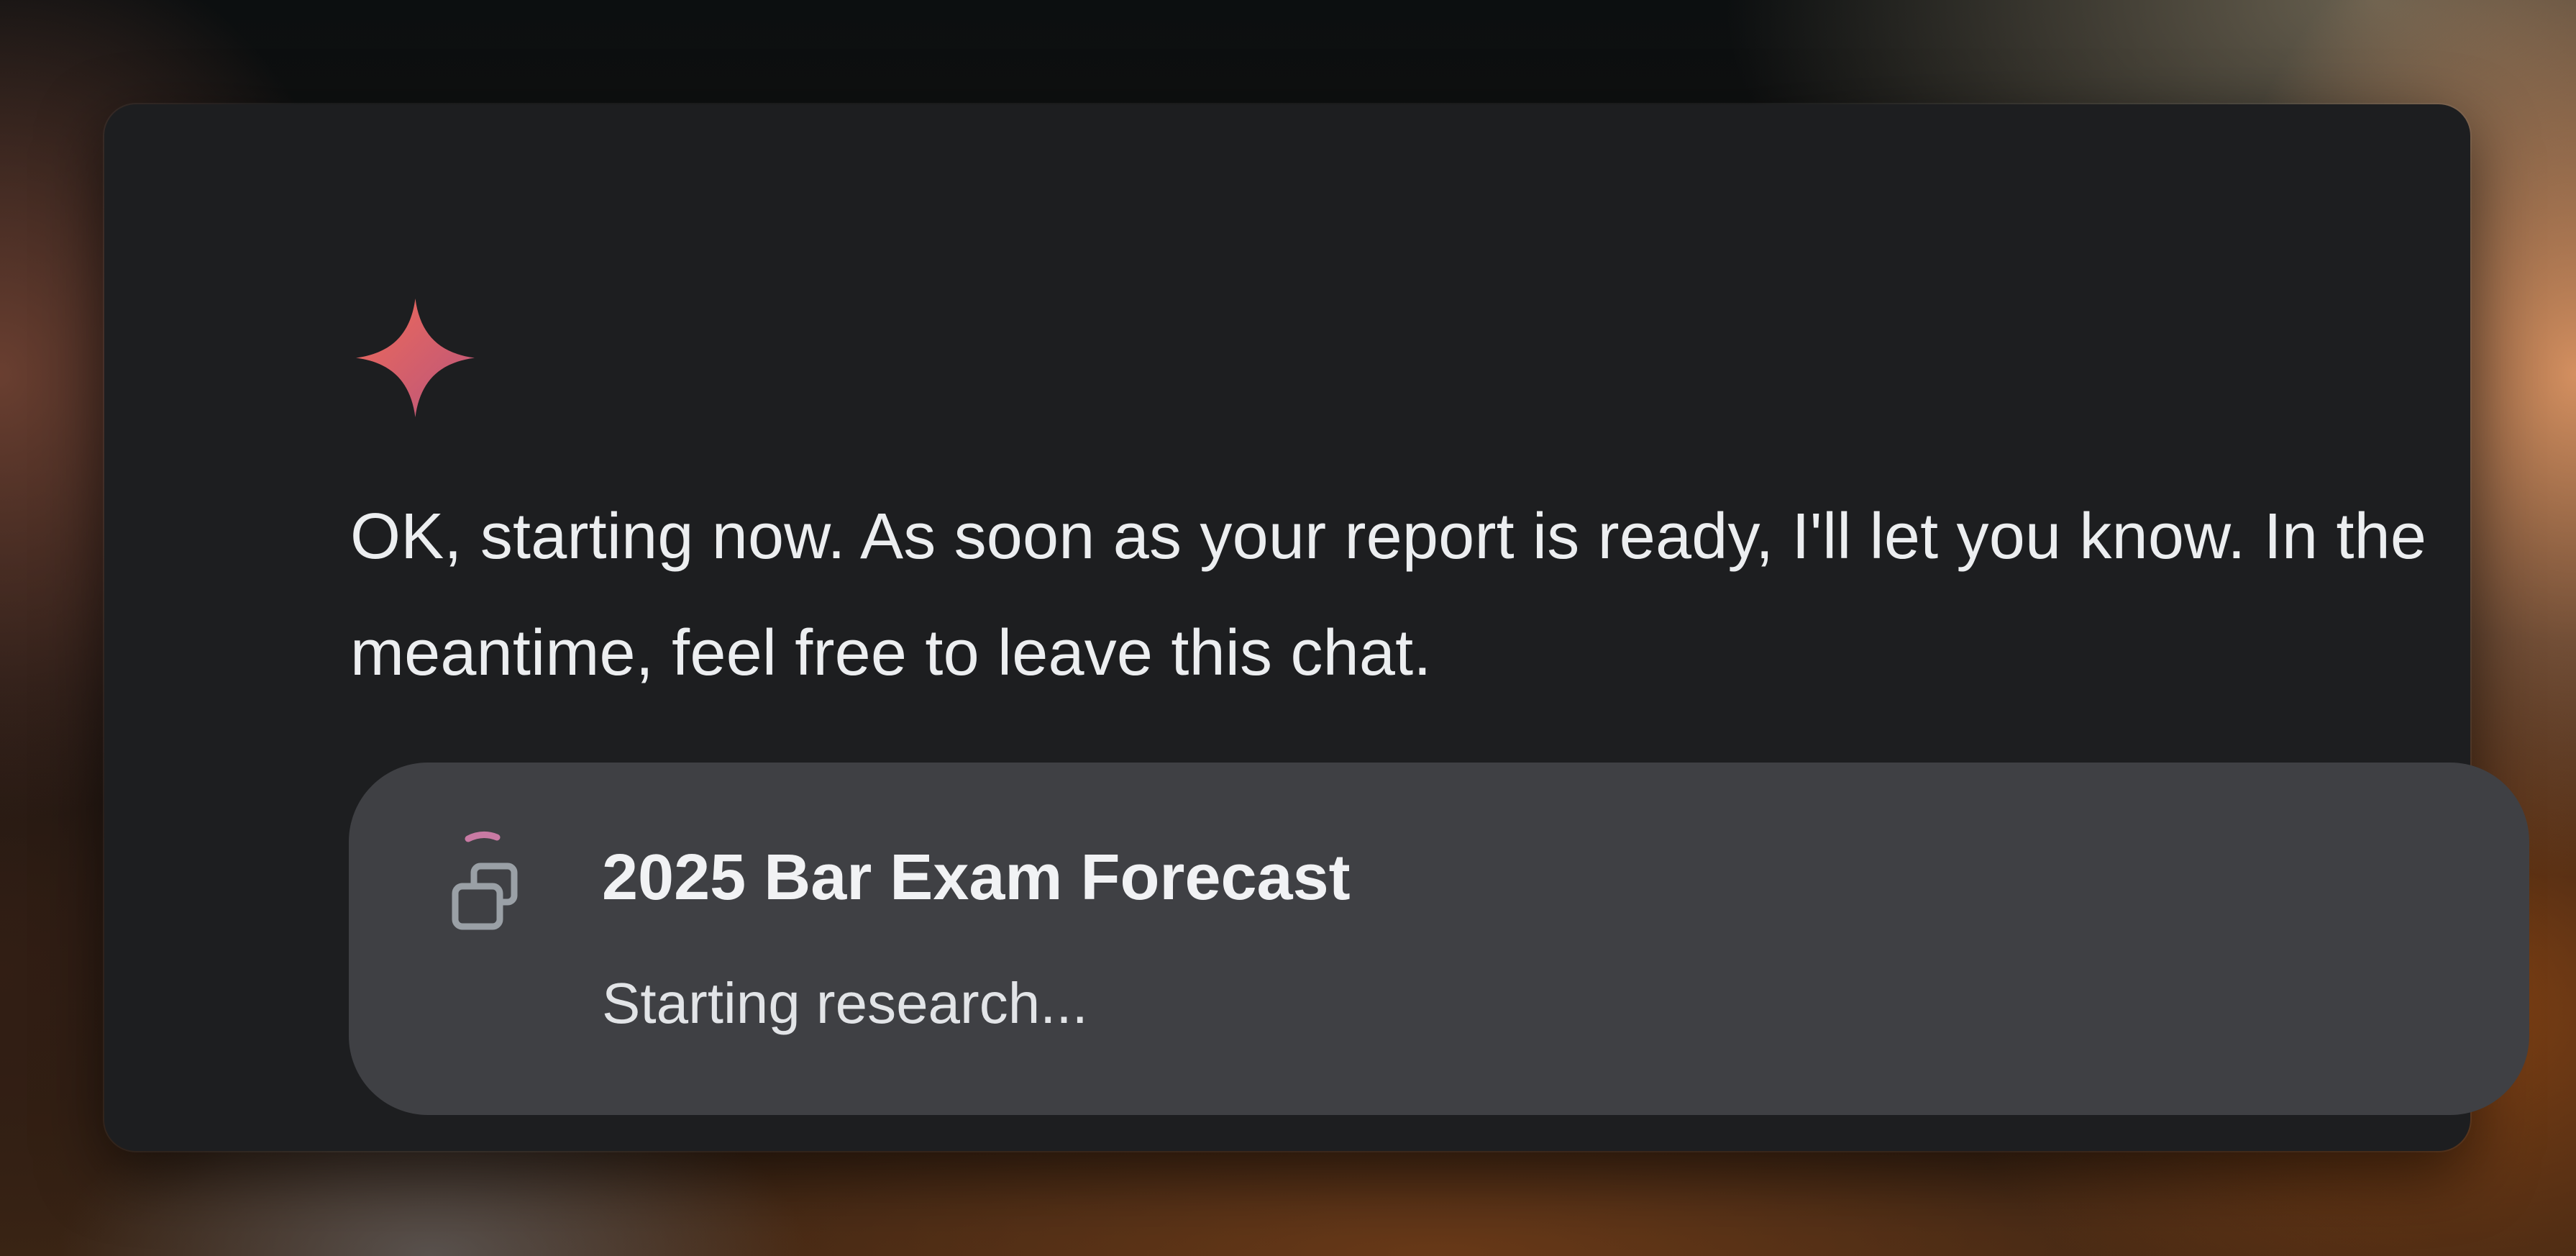  I want to click on research-task-title: 2025 Bar Exam Forecast, so click(976, 878).